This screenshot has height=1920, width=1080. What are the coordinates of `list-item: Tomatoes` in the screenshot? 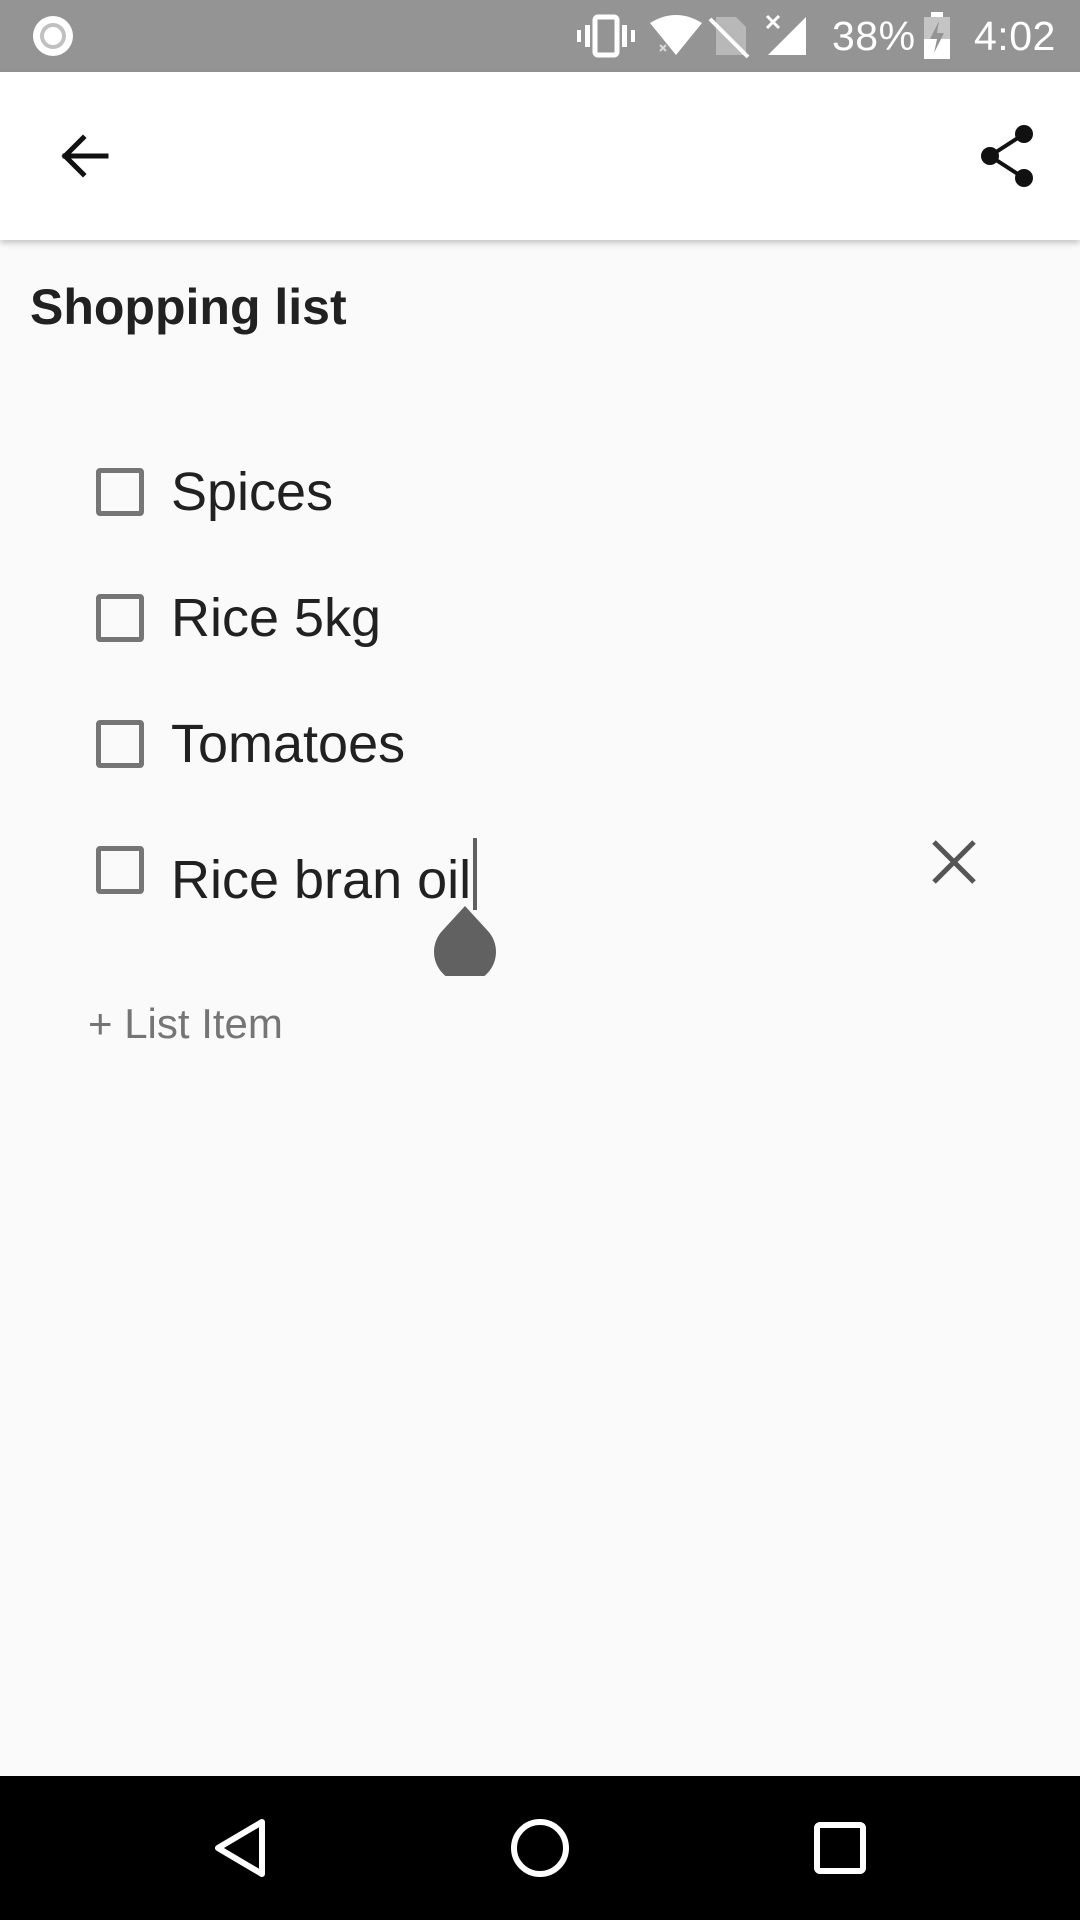 It's located at (540, 745).